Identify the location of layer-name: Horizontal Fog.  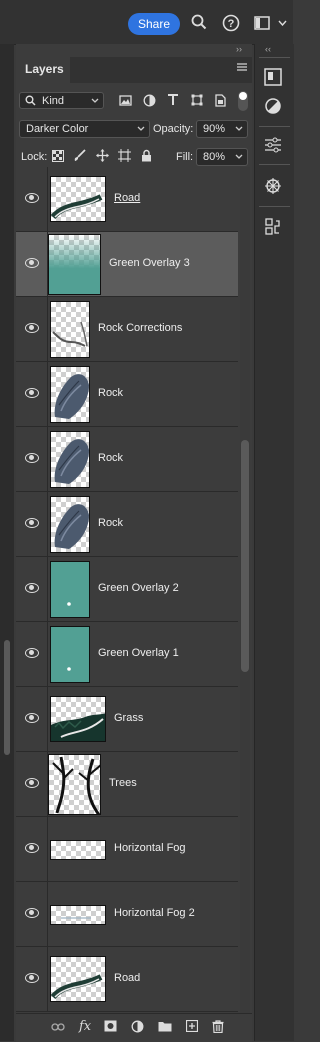
(150, 848).